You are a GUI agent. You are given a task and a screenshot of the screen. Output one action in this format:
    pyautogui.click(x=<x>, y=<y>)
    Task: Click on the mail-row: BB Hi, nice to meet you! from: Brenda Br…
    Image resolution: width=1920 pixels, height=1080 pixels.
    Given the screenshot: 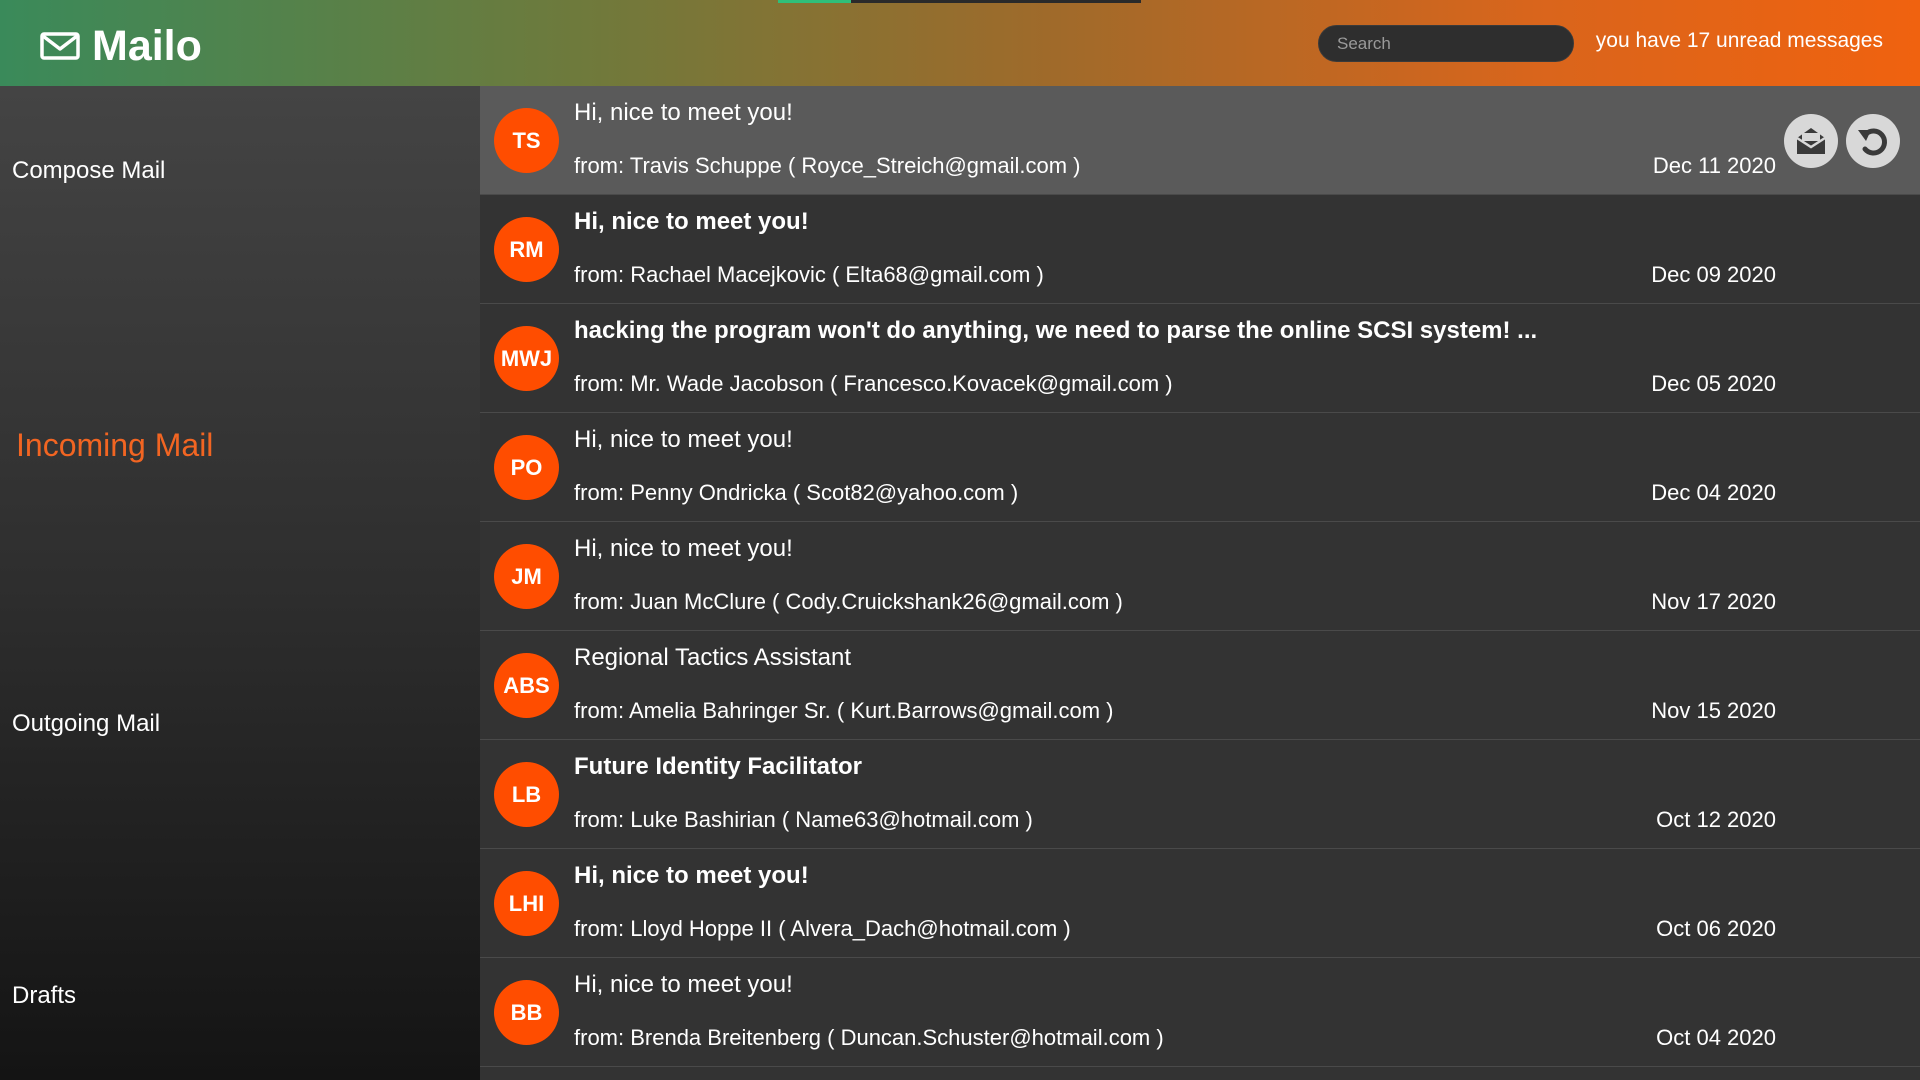 What is the action you would take?
    pyautogui.click(x=1200, y=1012)
    